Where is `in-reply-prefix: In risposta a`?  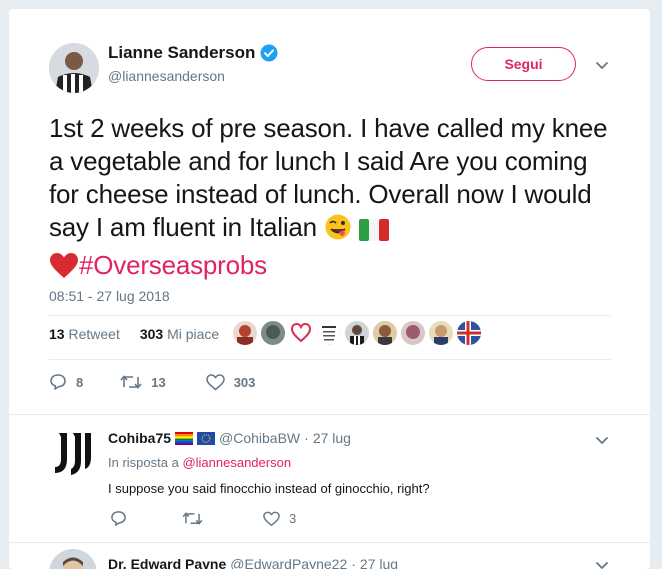
in-reply-prefix: In risposta a is located at coordinates (143, 462).